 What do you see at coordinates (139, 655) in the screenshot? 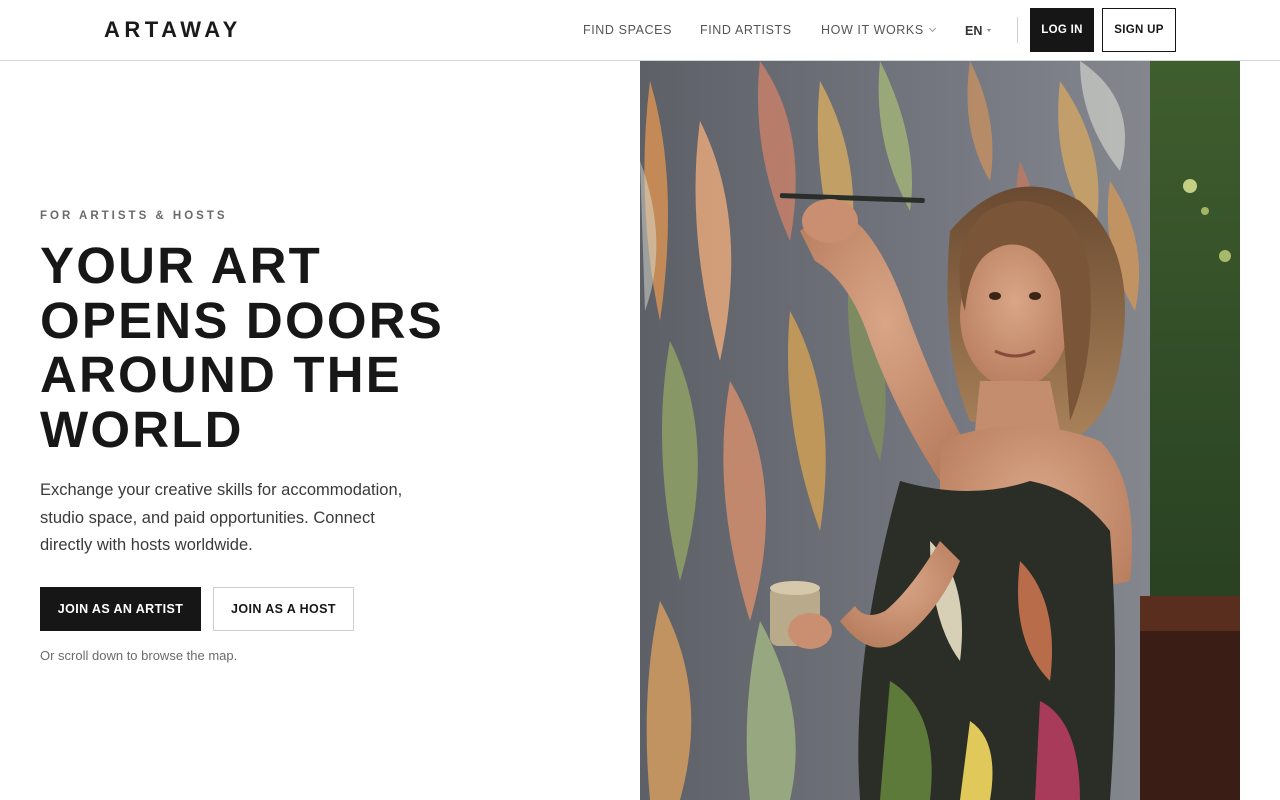
I see `scroll-hint: Or scroll down to browse the map.` at bounding box center [139, 655].